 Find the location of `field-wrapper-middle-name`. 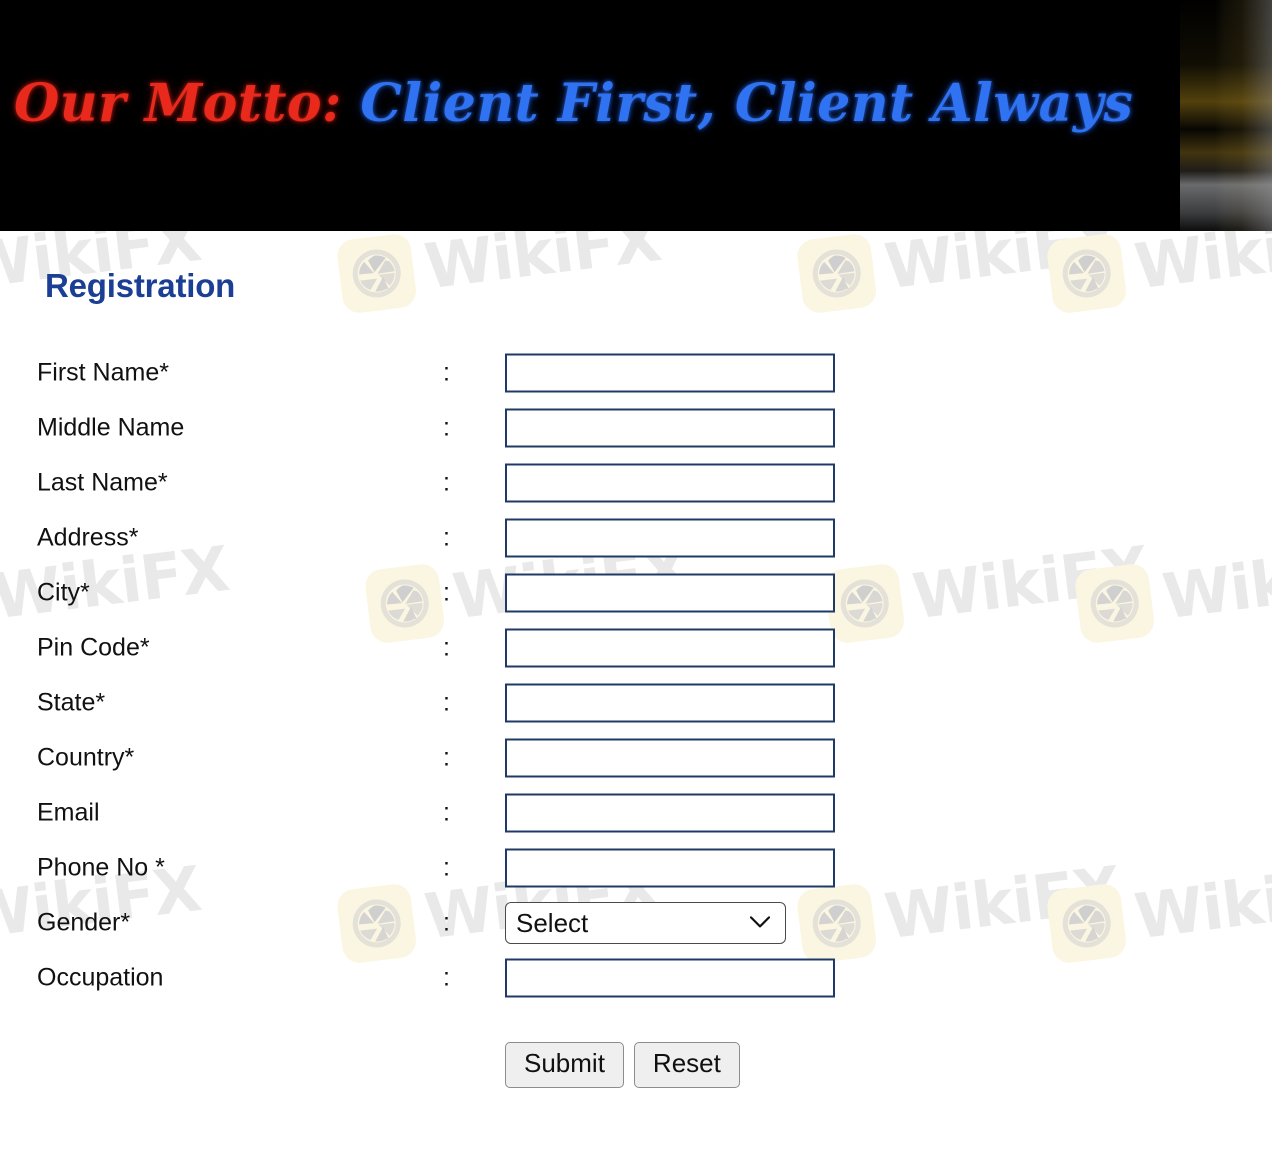

field-wrapper-middle-name is located at coordinates (670, 427).